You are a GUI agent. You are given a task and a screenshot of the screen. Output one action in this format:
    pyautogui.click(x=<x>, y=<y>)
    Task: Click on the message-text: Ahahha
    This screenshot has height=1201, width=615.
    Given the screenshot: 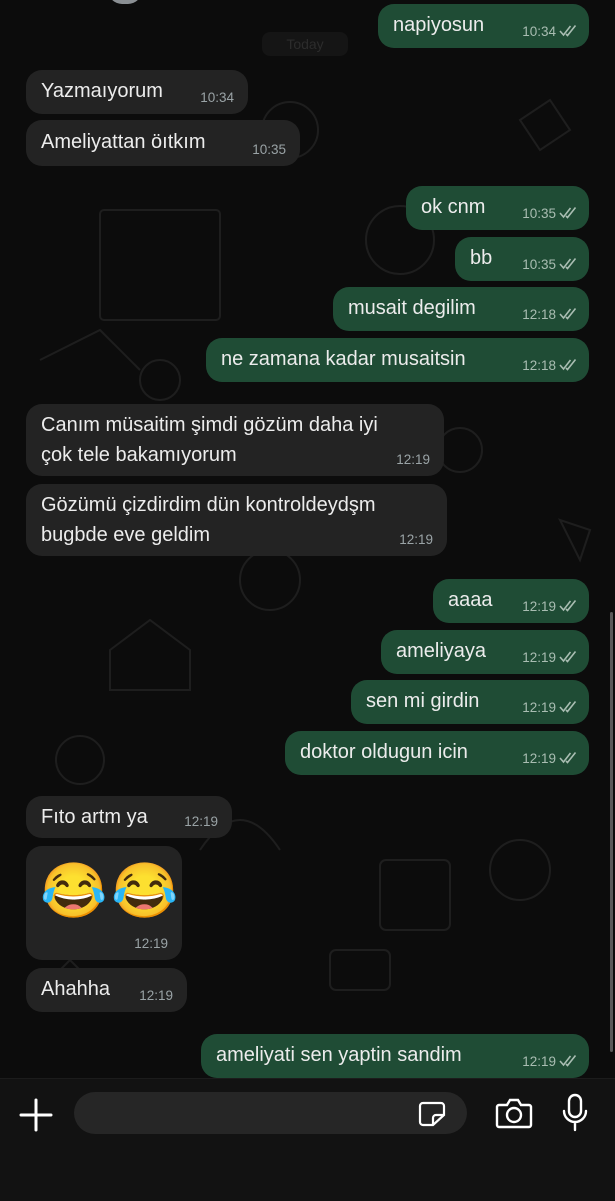 What is the action you would take?
    pyautogui.click(x=75, y=989)
    